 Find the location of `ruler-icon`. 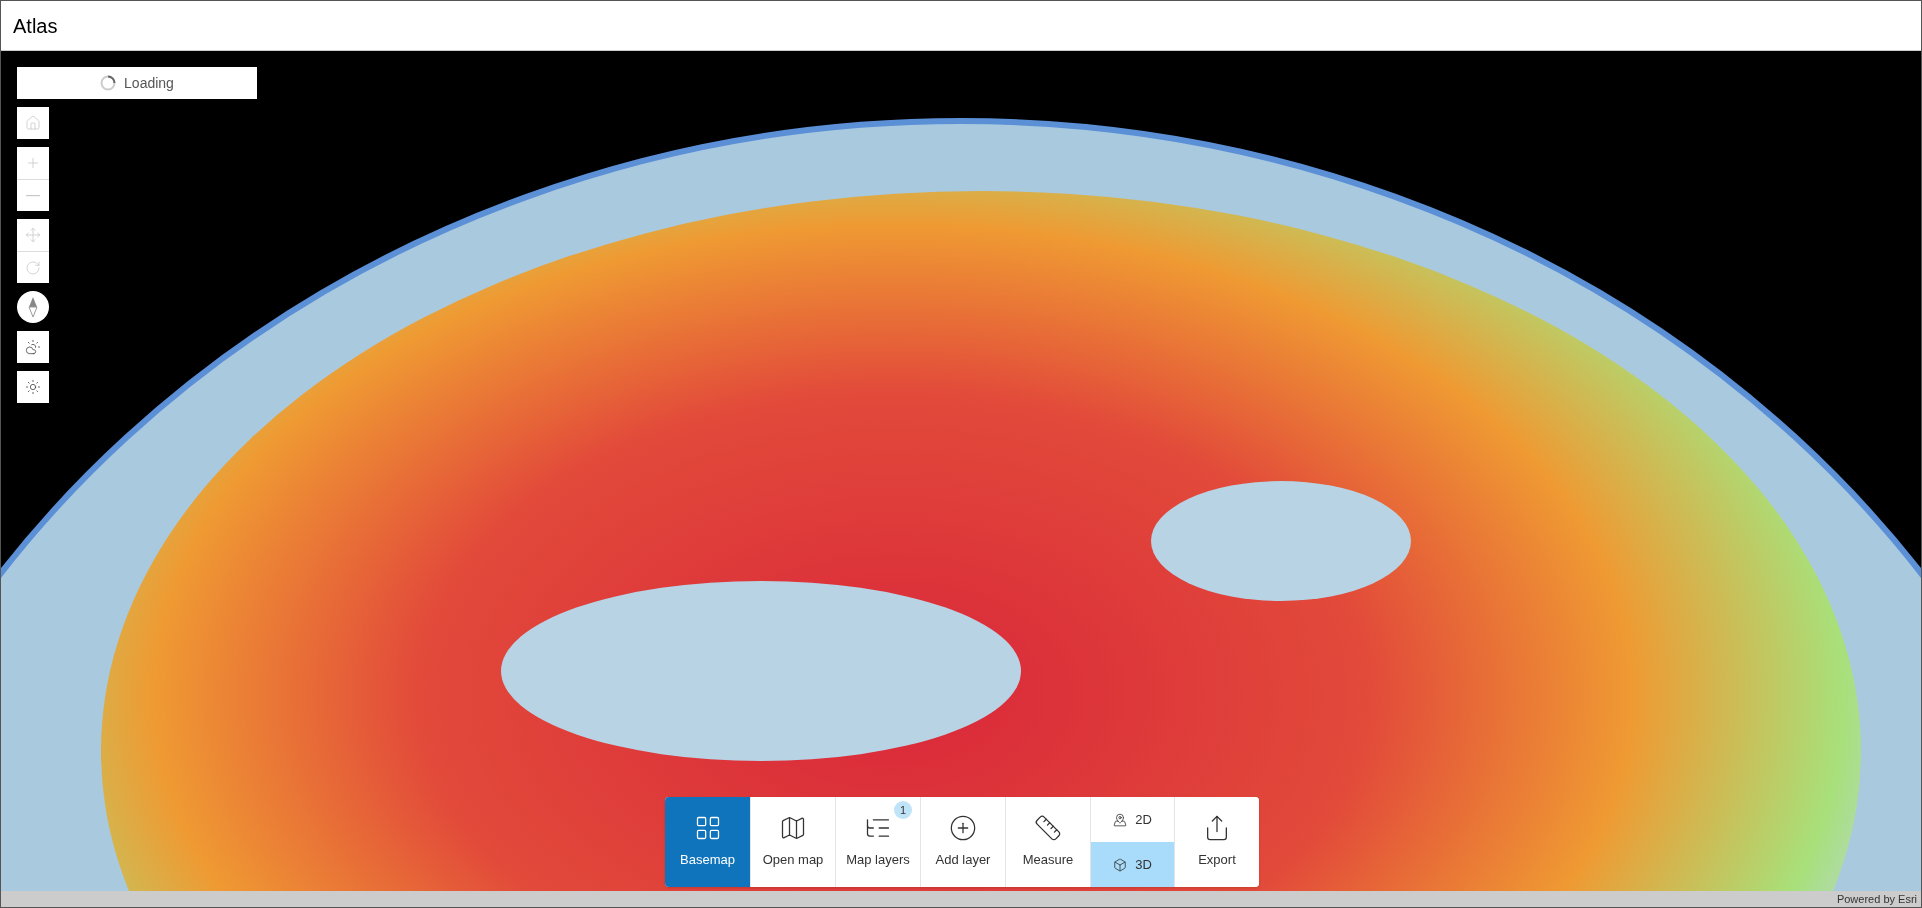

ruler-icon is located at coordinates (1048, 828).